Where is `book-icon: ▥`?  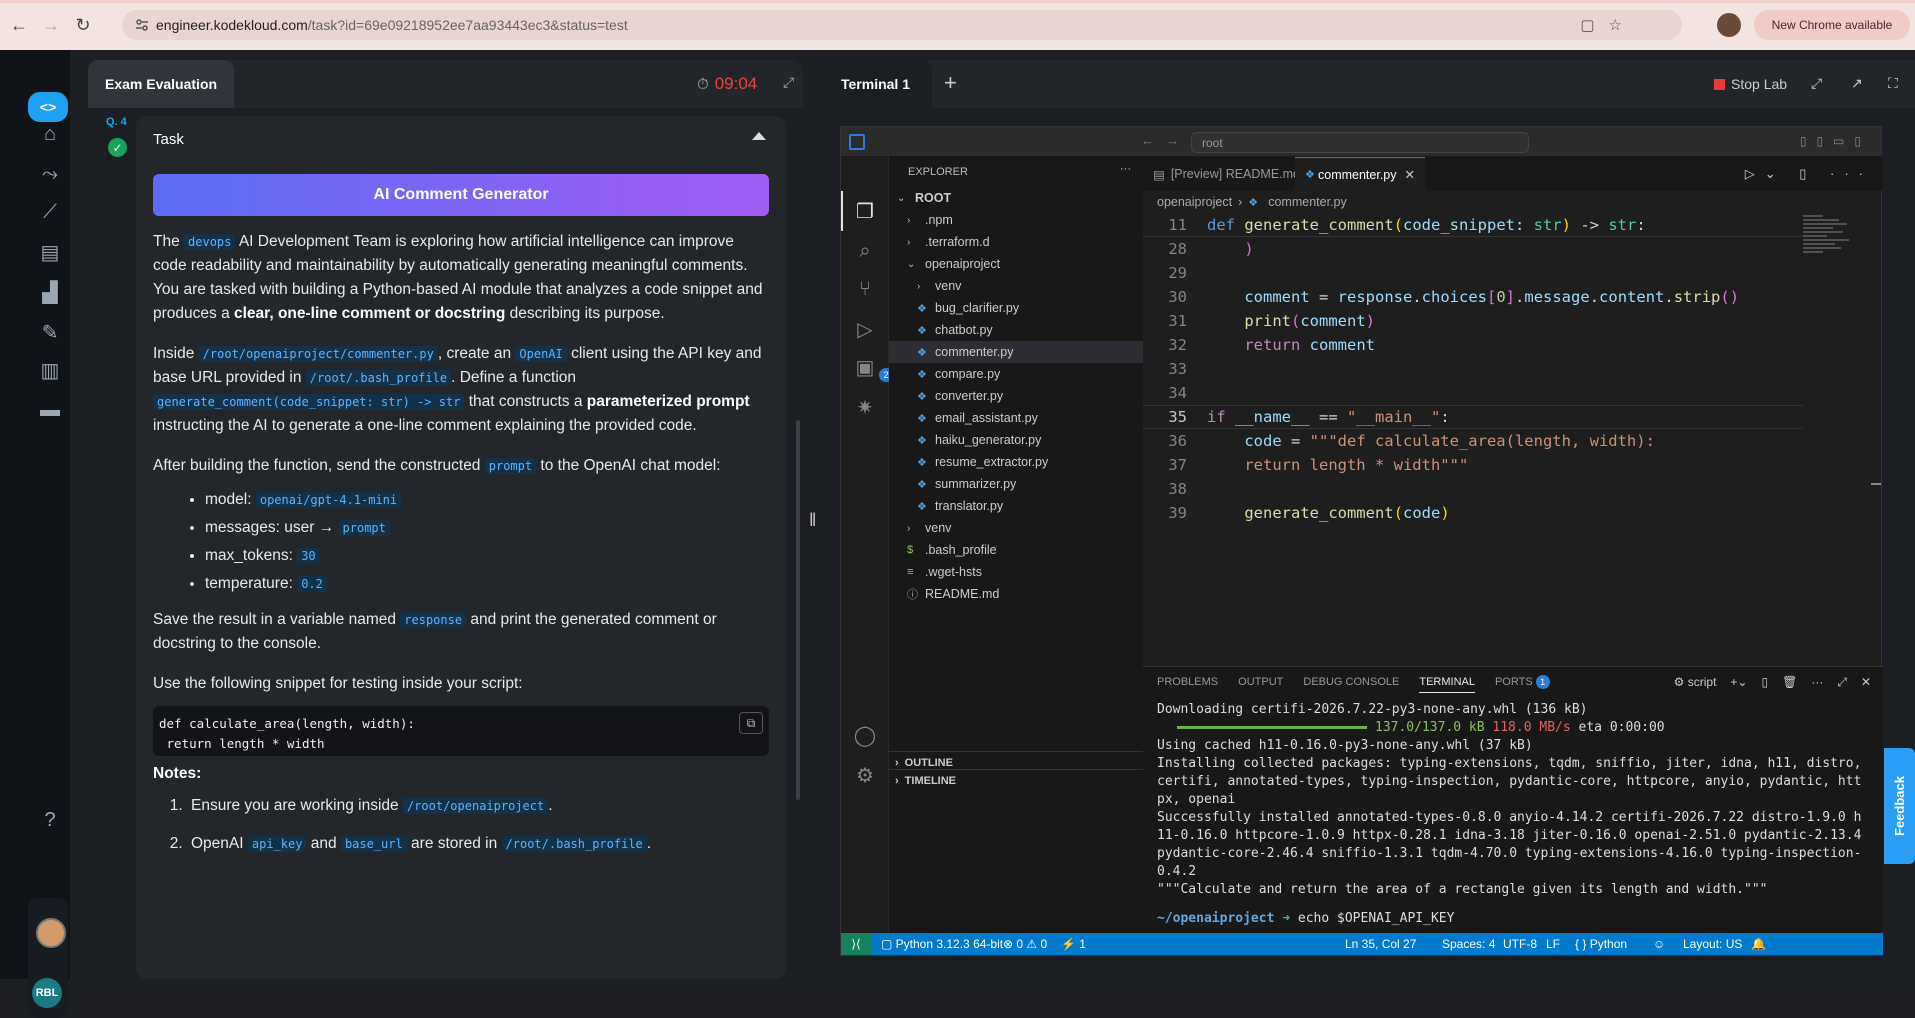 book-icon: ▥ is located at coordinates (50, 370).